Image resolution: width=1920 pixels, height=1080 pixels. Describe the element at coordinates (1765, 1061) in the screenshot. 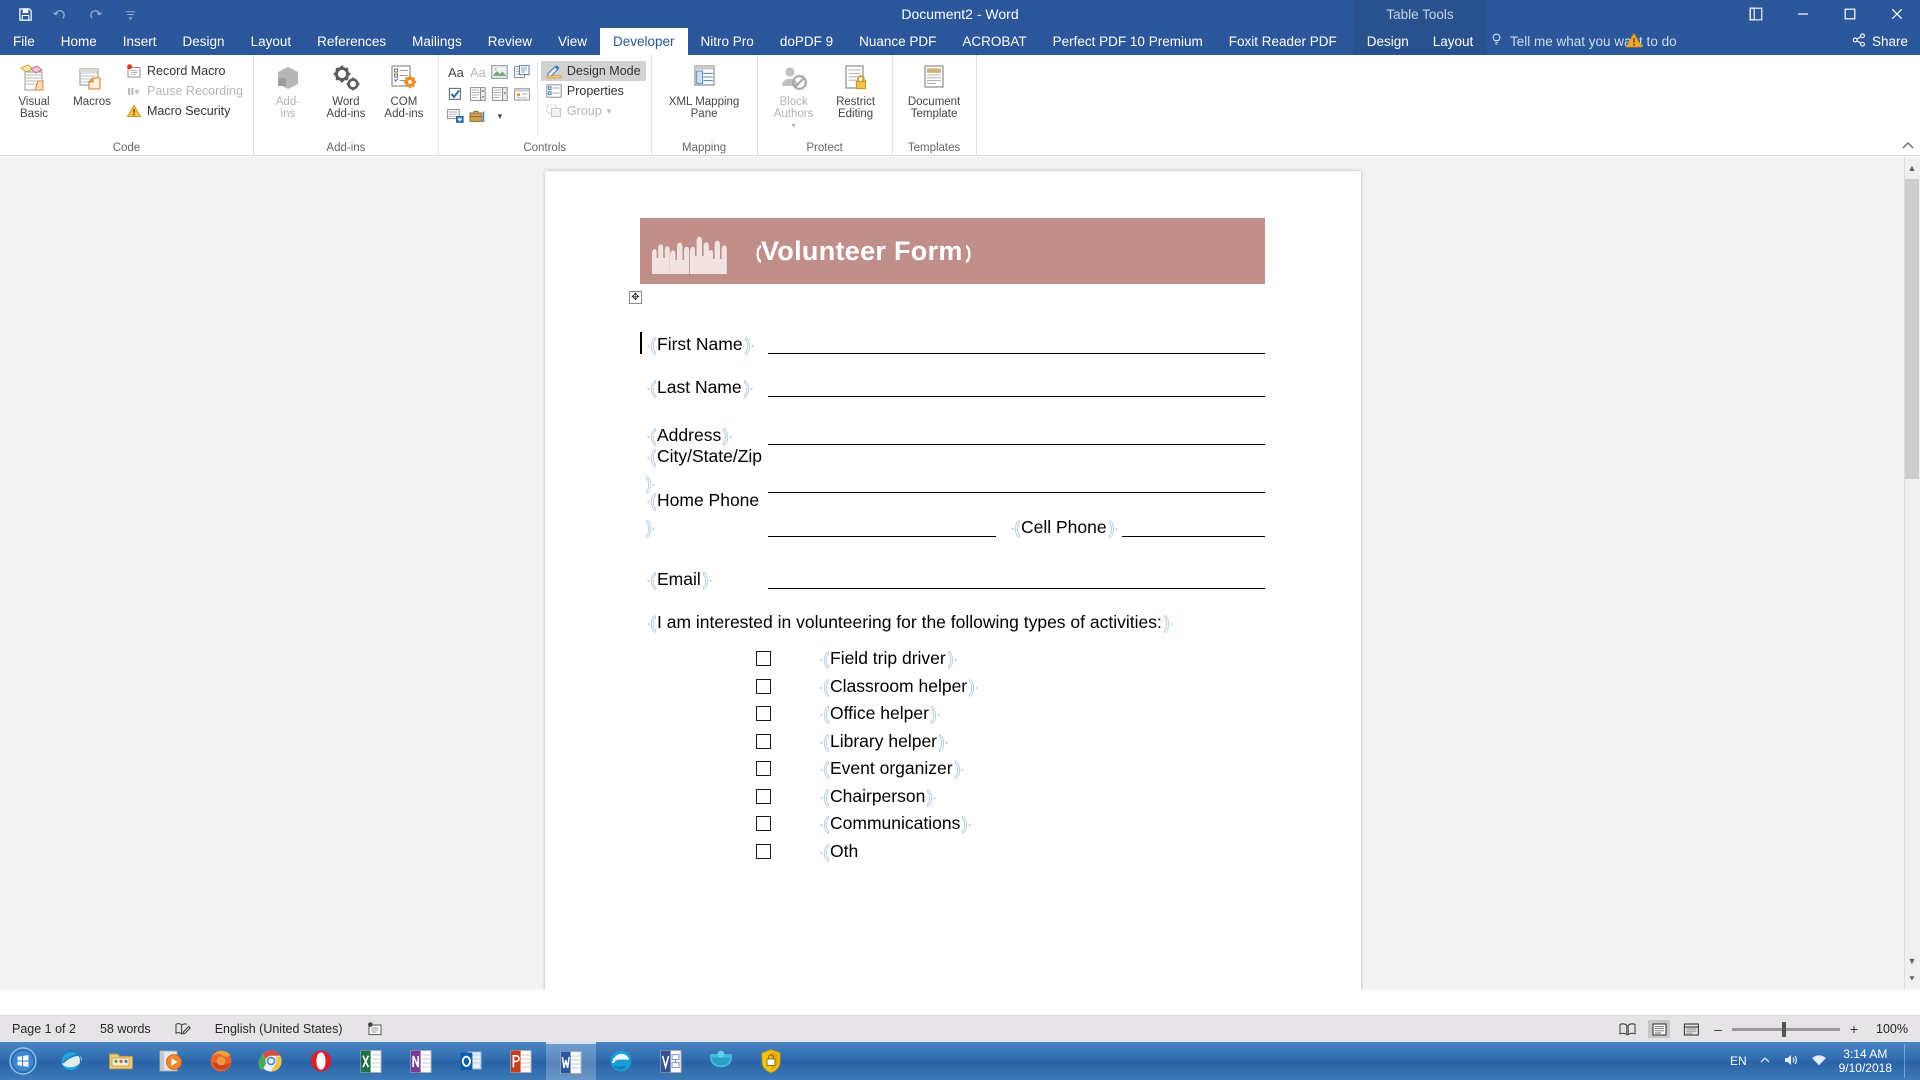

I see `tray-expand-chevron-up-icon` at that location.